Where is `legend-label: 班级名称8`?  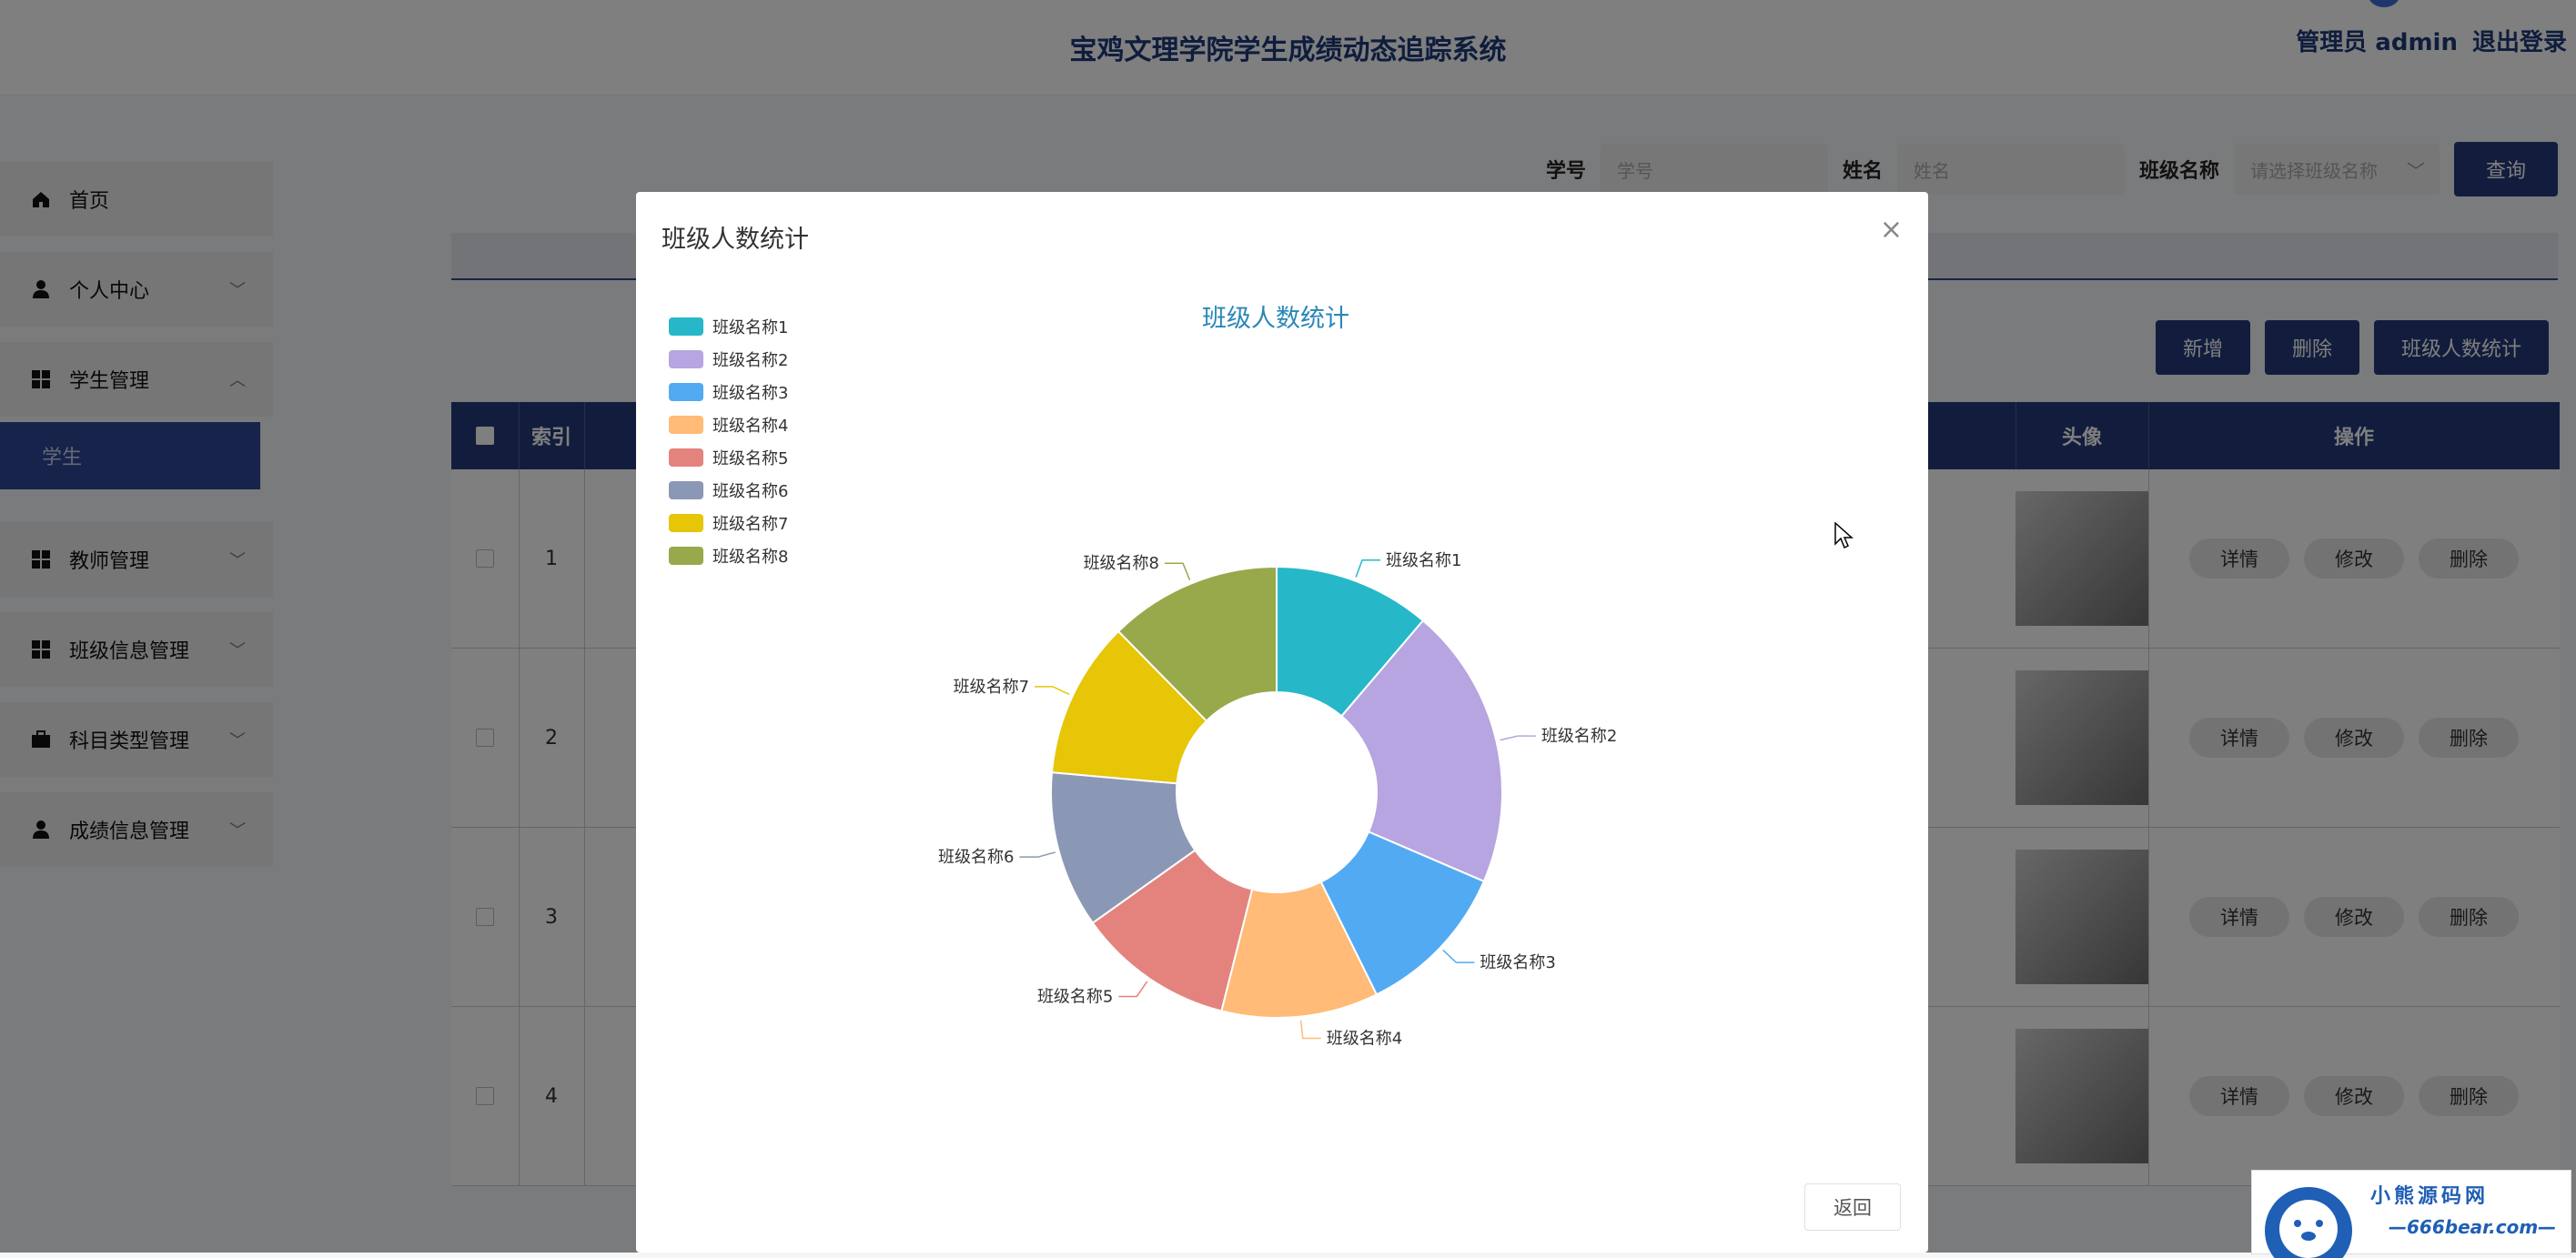 legend-label: 班级名称8 is located at coordinates (750, 557).